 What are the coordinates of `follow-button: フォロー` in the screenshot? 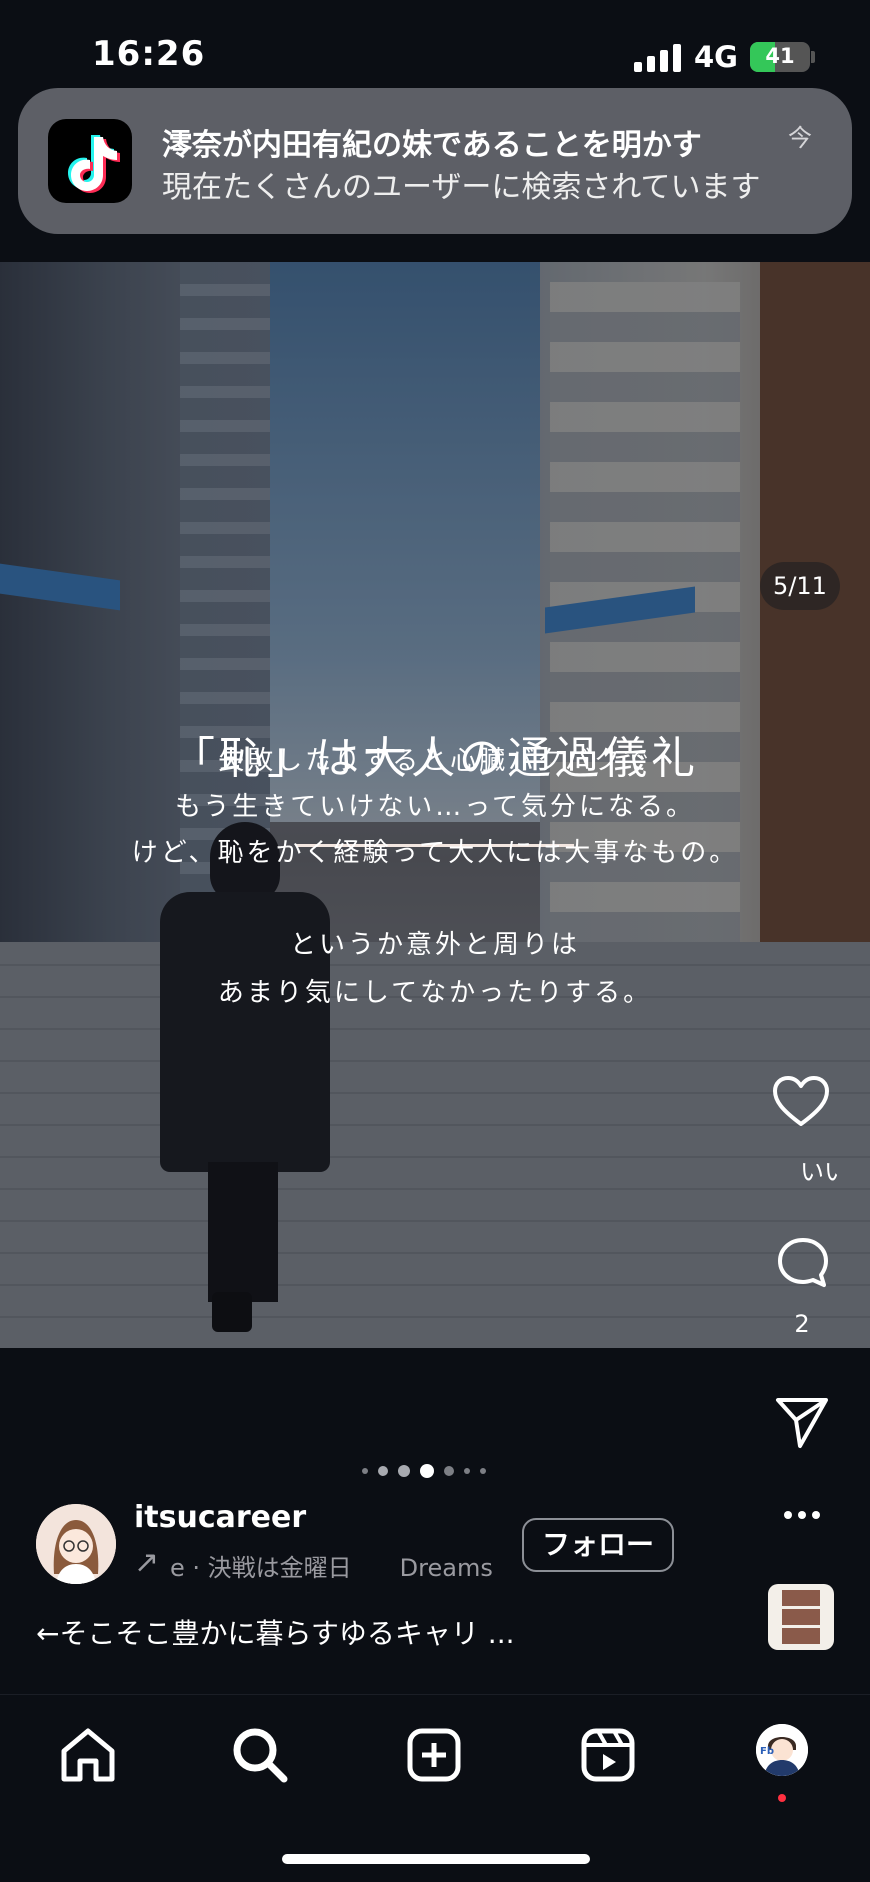 It's located at (598, 1545).